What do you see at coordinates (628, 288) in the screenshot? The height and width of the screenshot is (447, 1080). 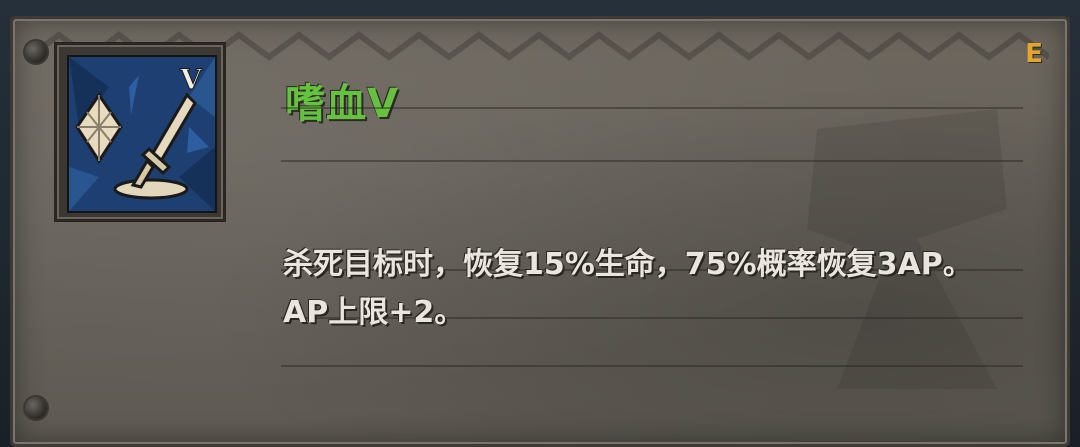 I see `skill-description: 杀死目标时，恢复15%生命，75%概率恢复3AP。AP上限+2。` at bounding box center [628, 288].